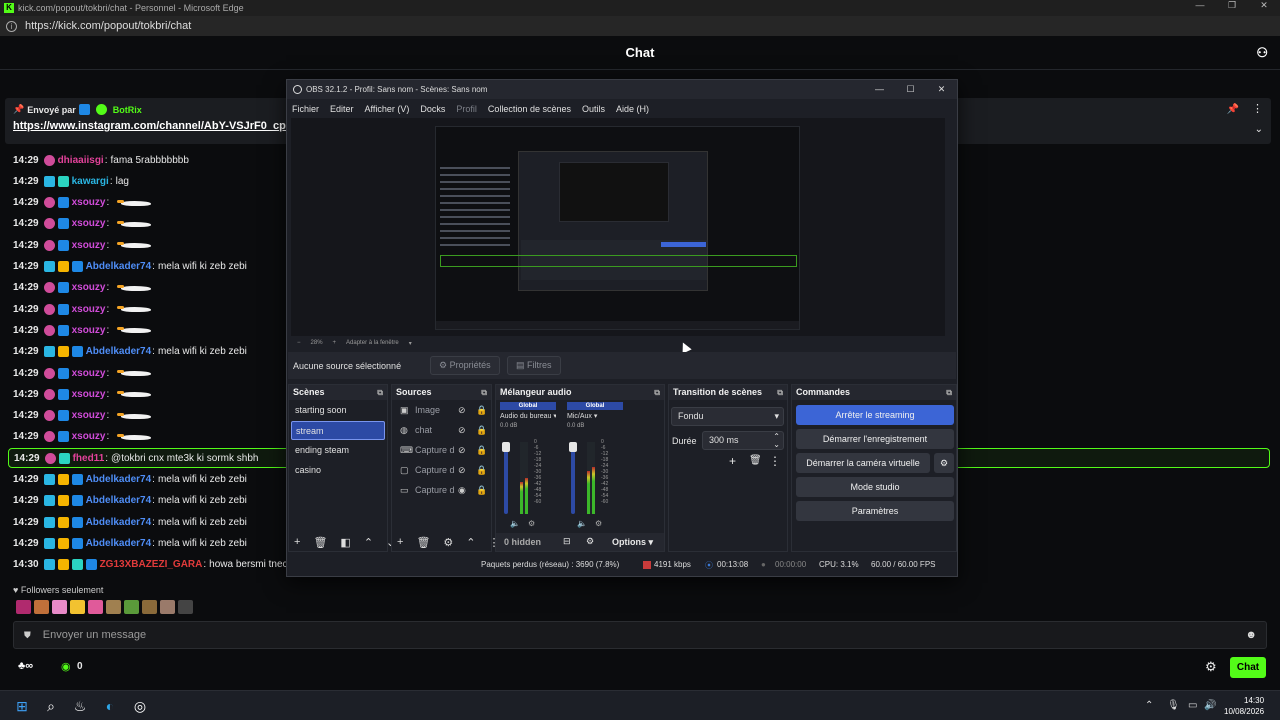 This screenshot has width=1280, height=720. What do you see at coordinates (441, 470) in the screenshot?
I see `source-item: ▢ Capture d ⊘ 🔒` at bounding box center [441, 470].